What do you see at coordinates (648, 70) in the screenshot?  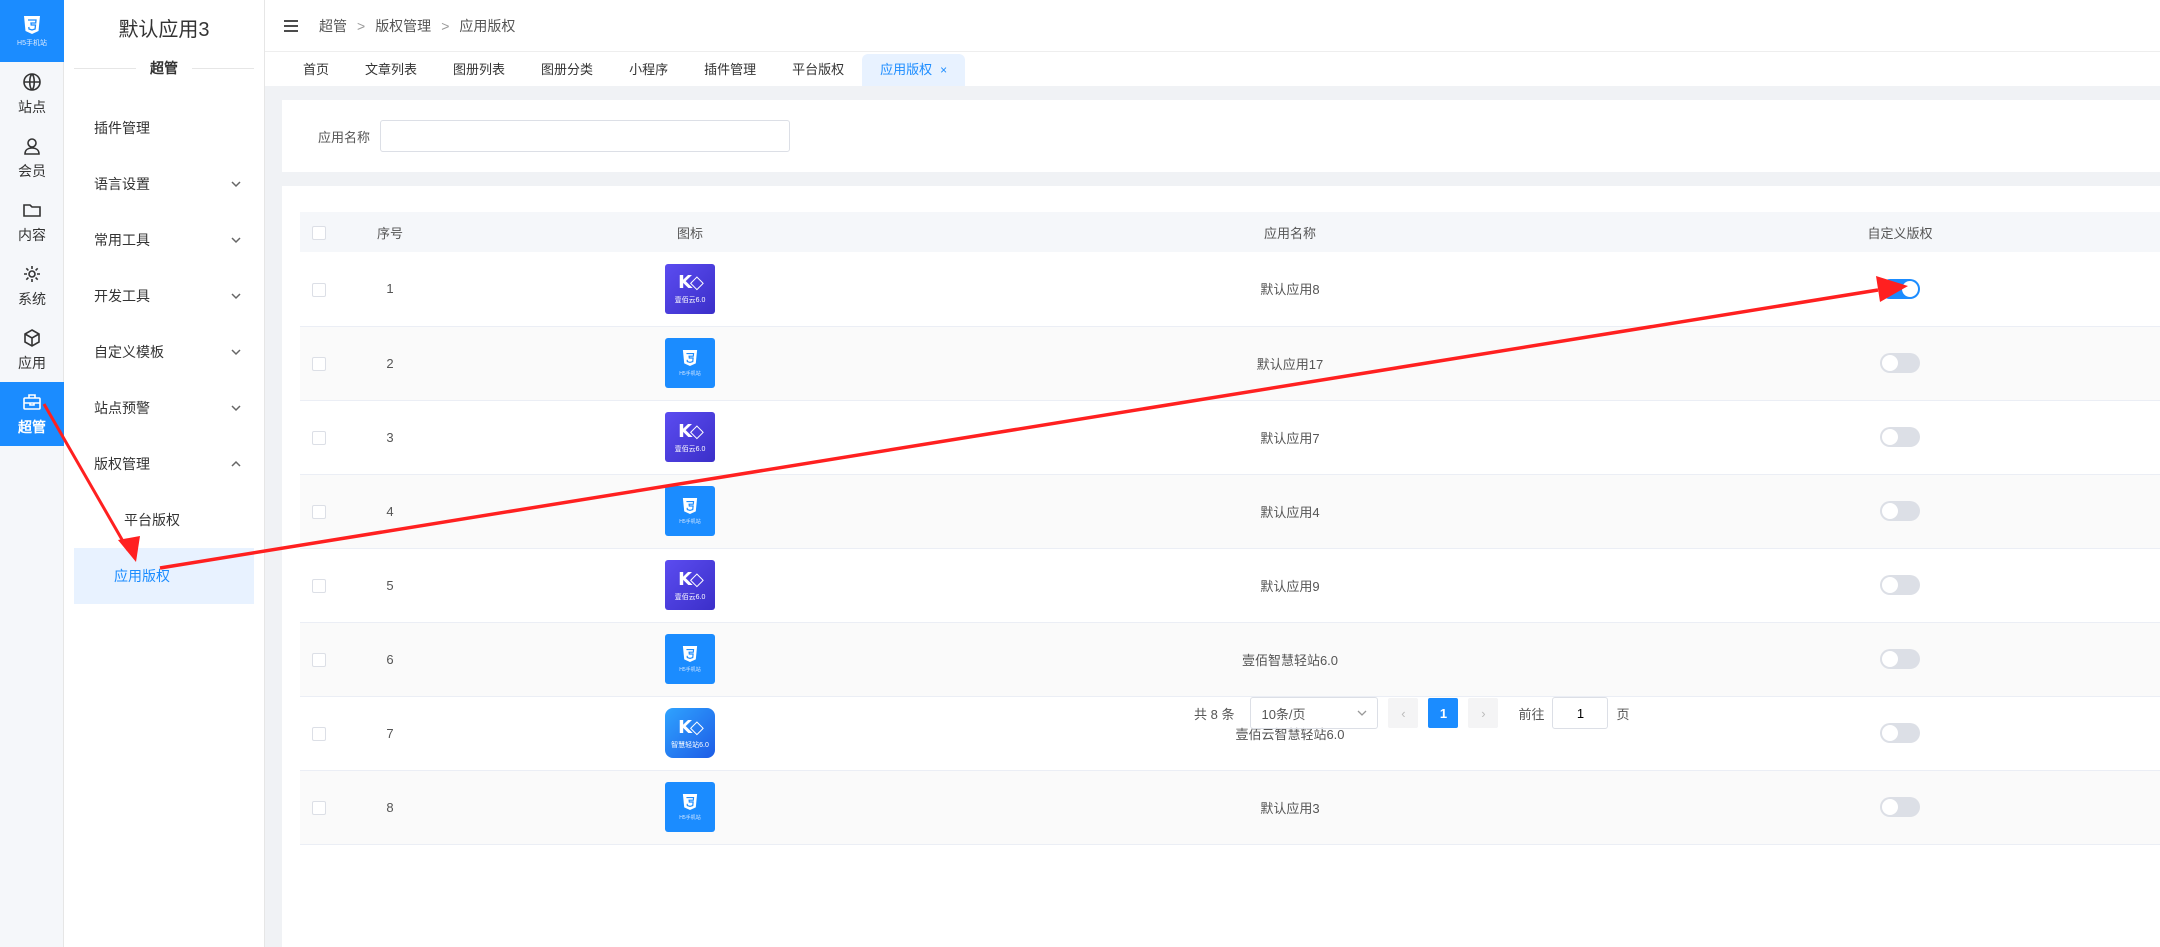 I see `tab-mini-program: 小程序` at bounding box center [648, 70].